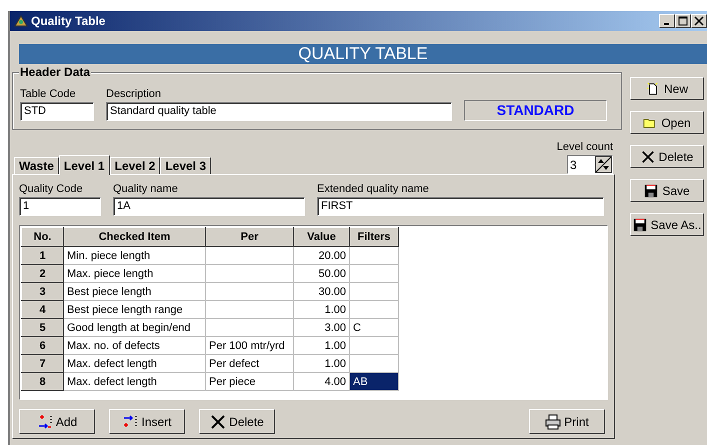 This screenshot has height=445, width=707. I want to click on add-row-icon, so click(44, 422).